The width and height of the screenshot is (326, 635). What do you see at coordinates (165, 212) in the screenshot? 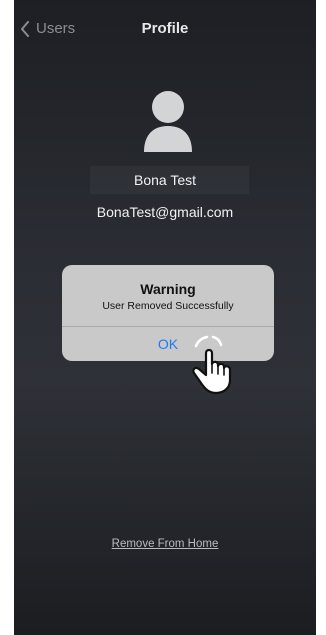
I see `profile-email: BonaTest@gmail.com` at bounding box center [165, 212].